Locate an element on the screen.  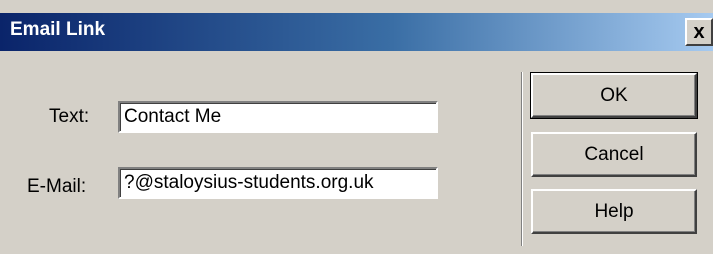
text-input is located at coordinates (278, 117).